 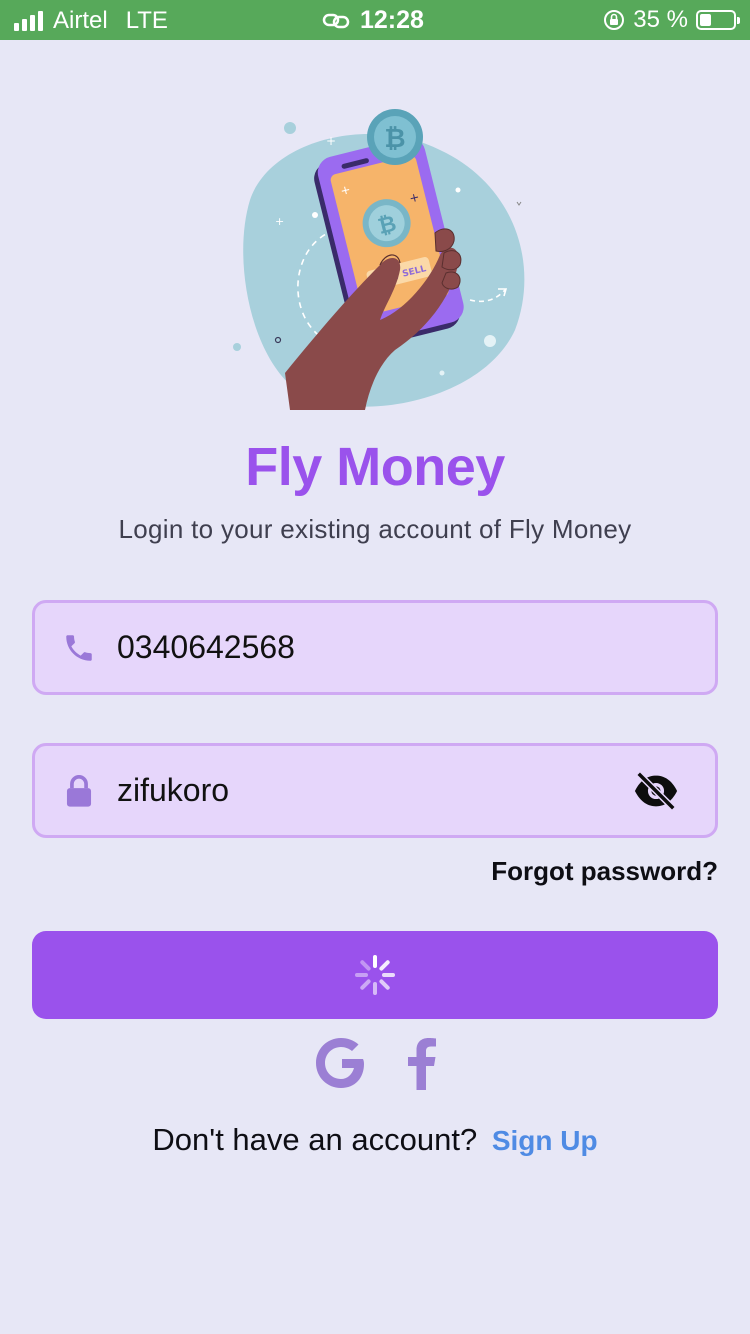 I want to click on google-icon, so click(x=341, y=1063).